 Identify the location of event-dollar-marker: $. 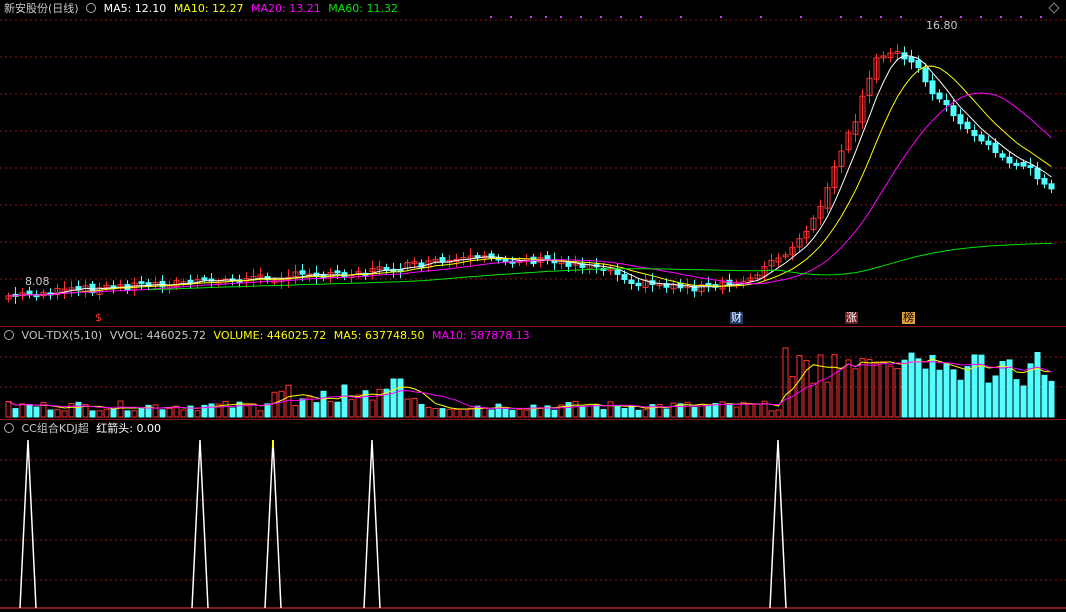
(98, 318).